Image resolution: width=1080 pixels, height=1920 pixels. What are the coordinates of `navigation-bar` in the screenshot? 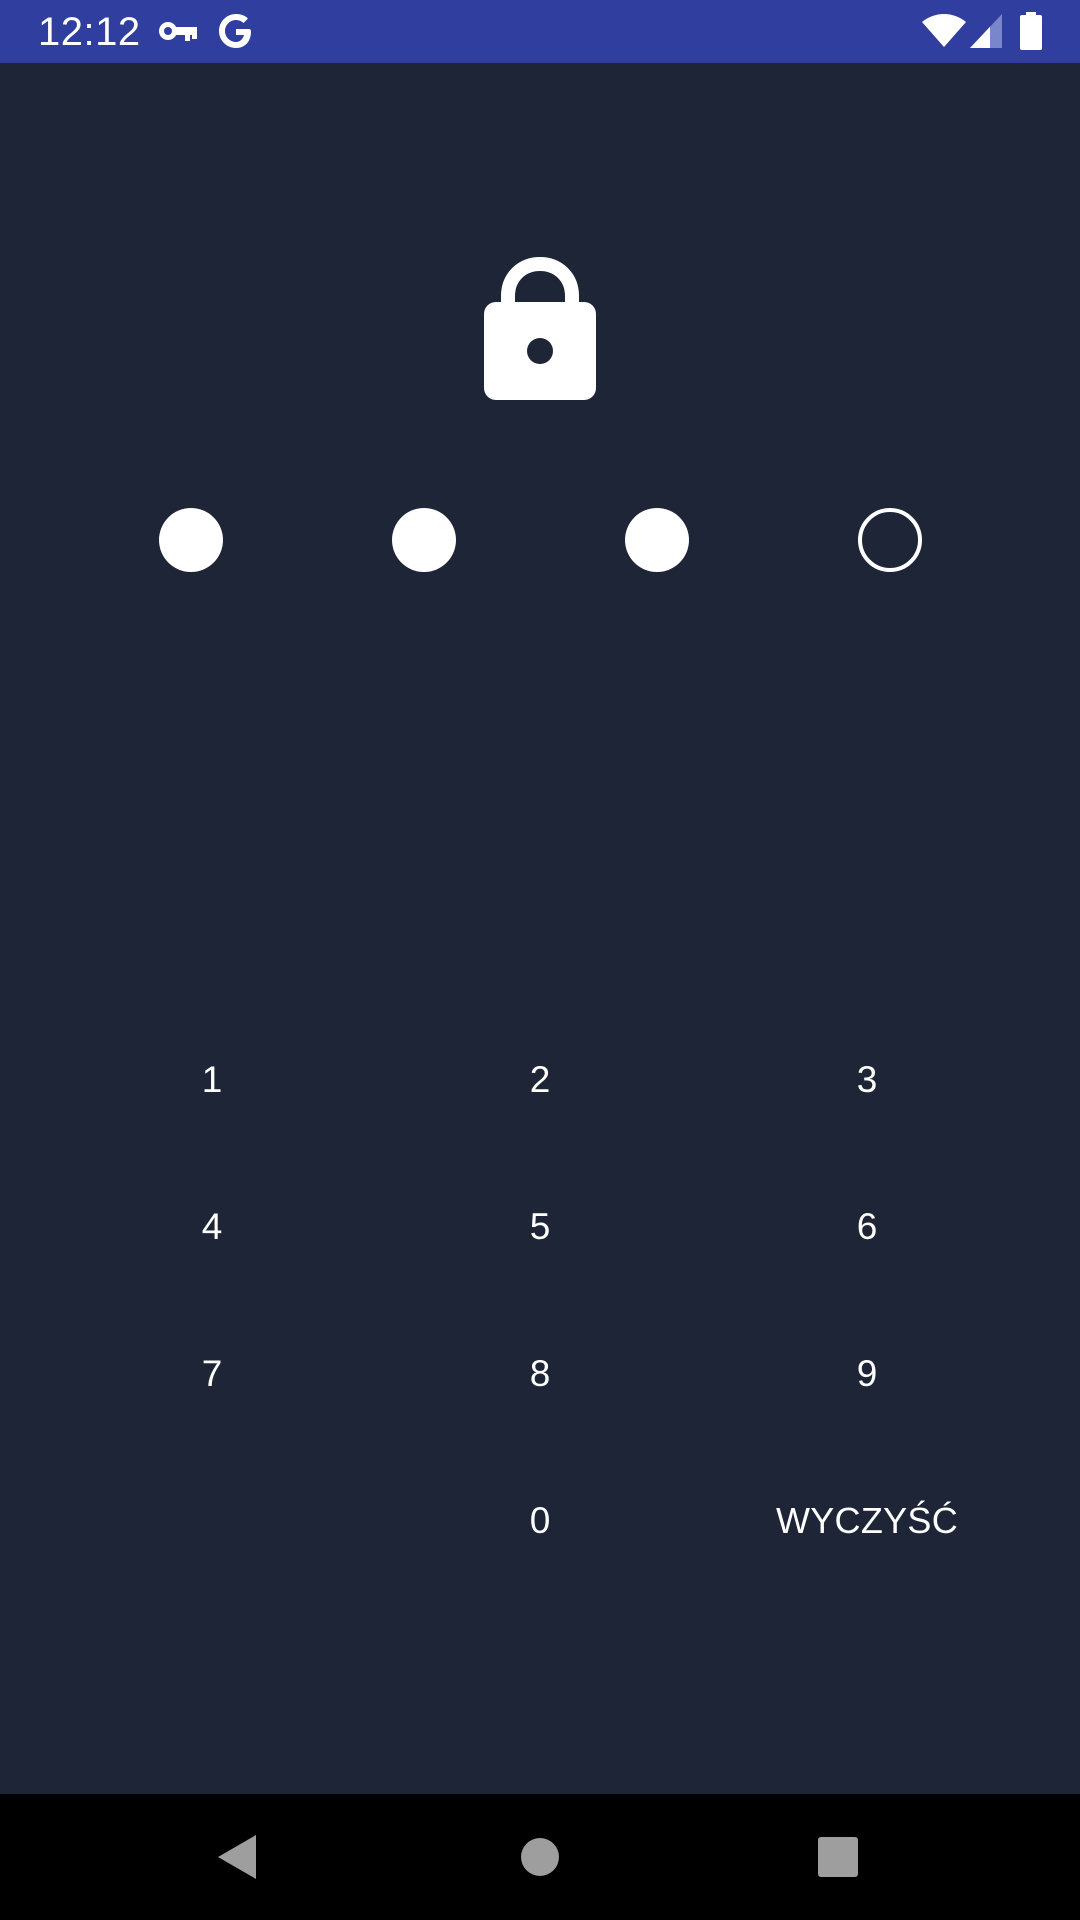 It's located at (540, 1857).